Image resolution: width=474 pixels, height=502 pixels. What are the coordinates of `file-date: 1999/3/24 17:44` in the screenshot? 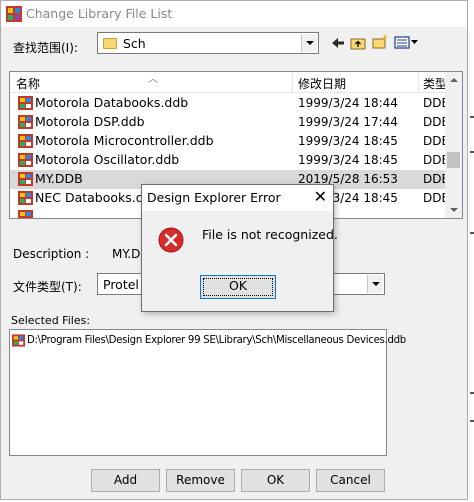 It's located at (348, 122).